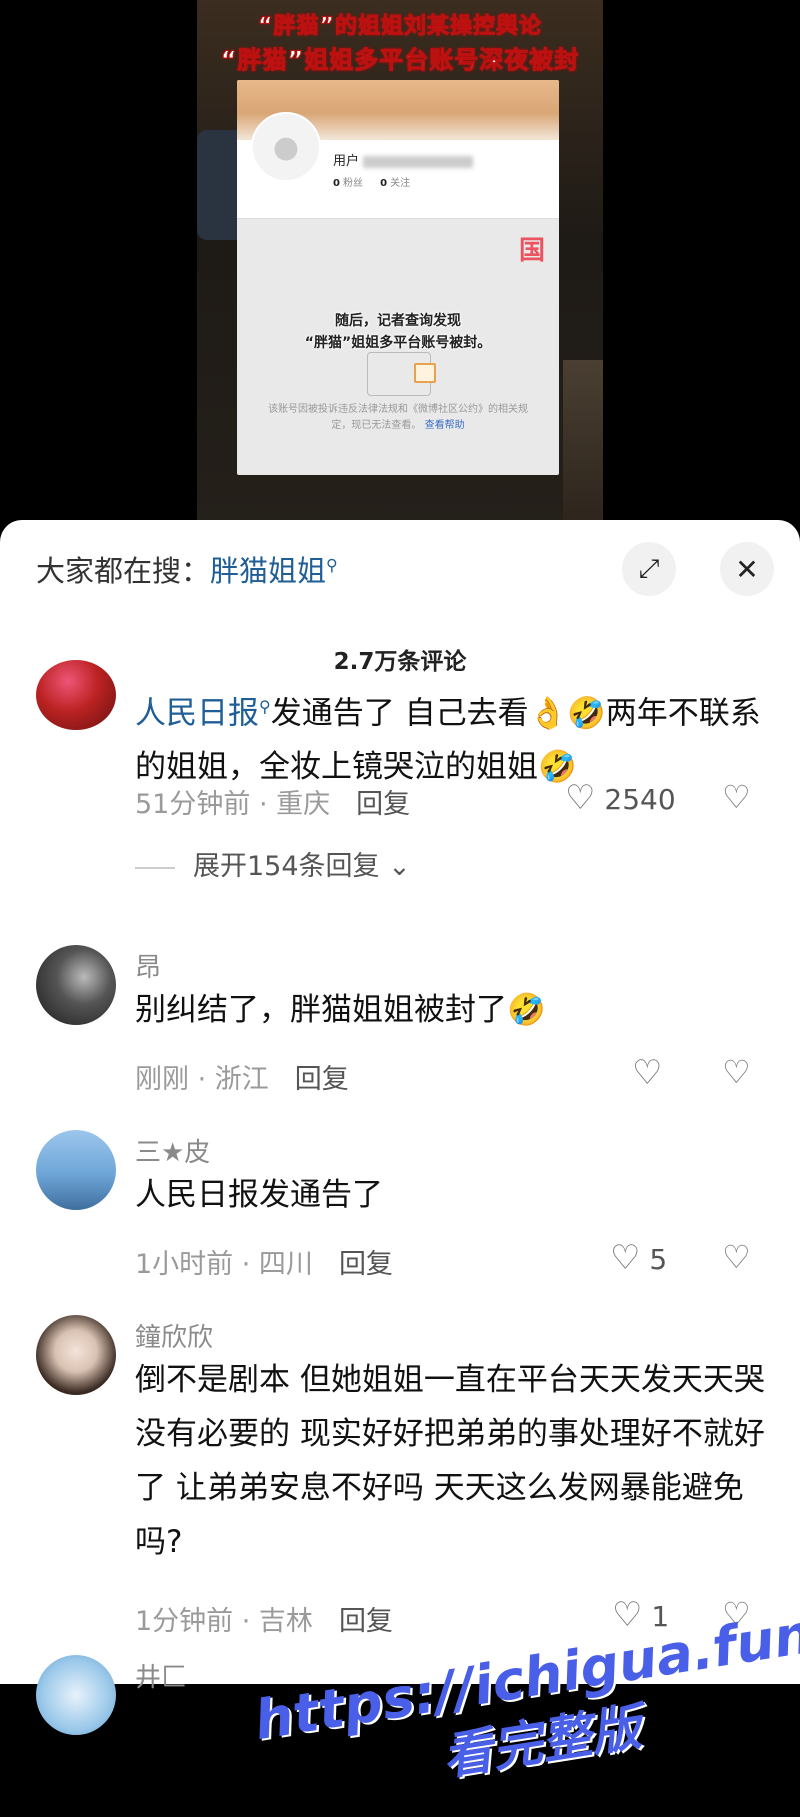 This screenshot has height=1817, width=800. Describe the element at coordinates (400, 662) in the screenshot. I see `comment-count: 2.7万条评论` at that location.